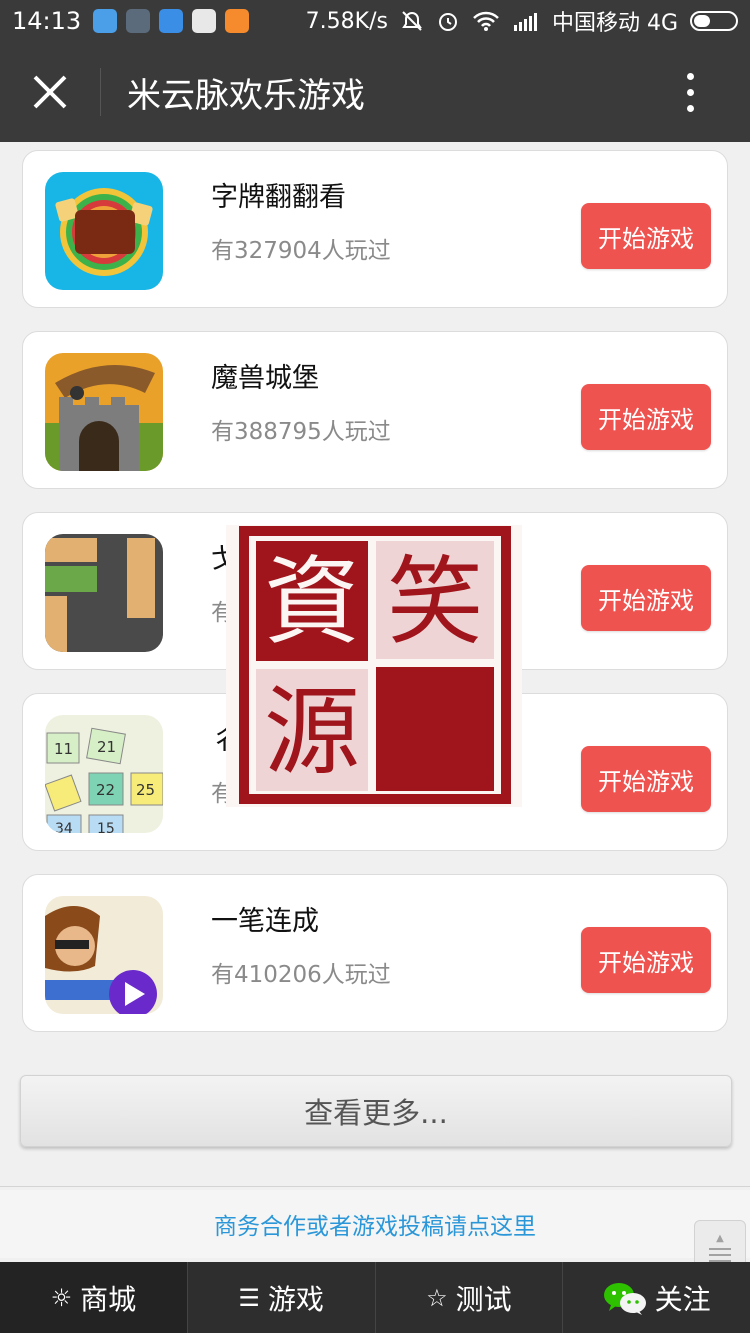  Describe the element at coordinates (249, 1297) in the screenshot. I see `menu-icon: ☰` at that location.